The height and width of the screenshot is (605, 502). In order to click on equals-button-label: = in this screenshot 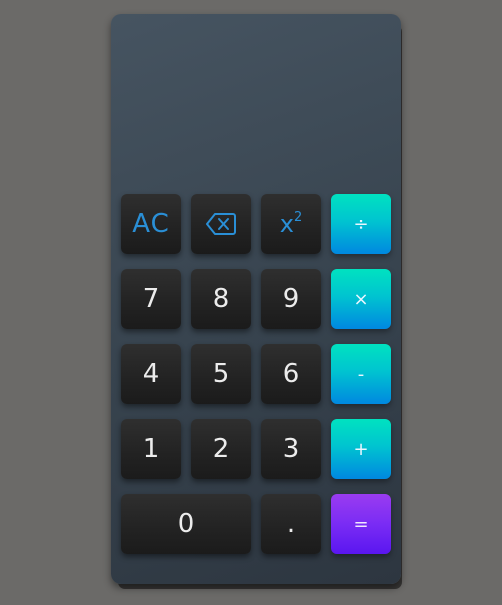, I will do `click(361, 524)`.